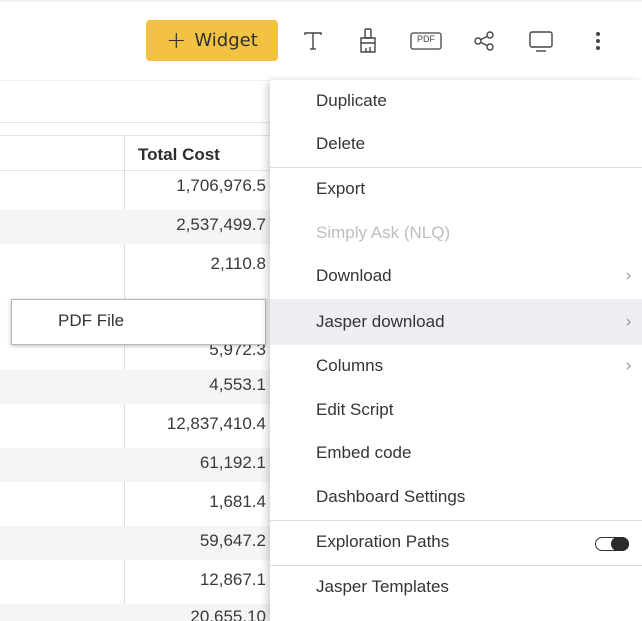 The width and height of the screenshot is (642, 621). What do you see at coordinates (456, 367) in the screenshot?
I see `menu-item-columns: Columns ›` at bounding box center [456, 367].